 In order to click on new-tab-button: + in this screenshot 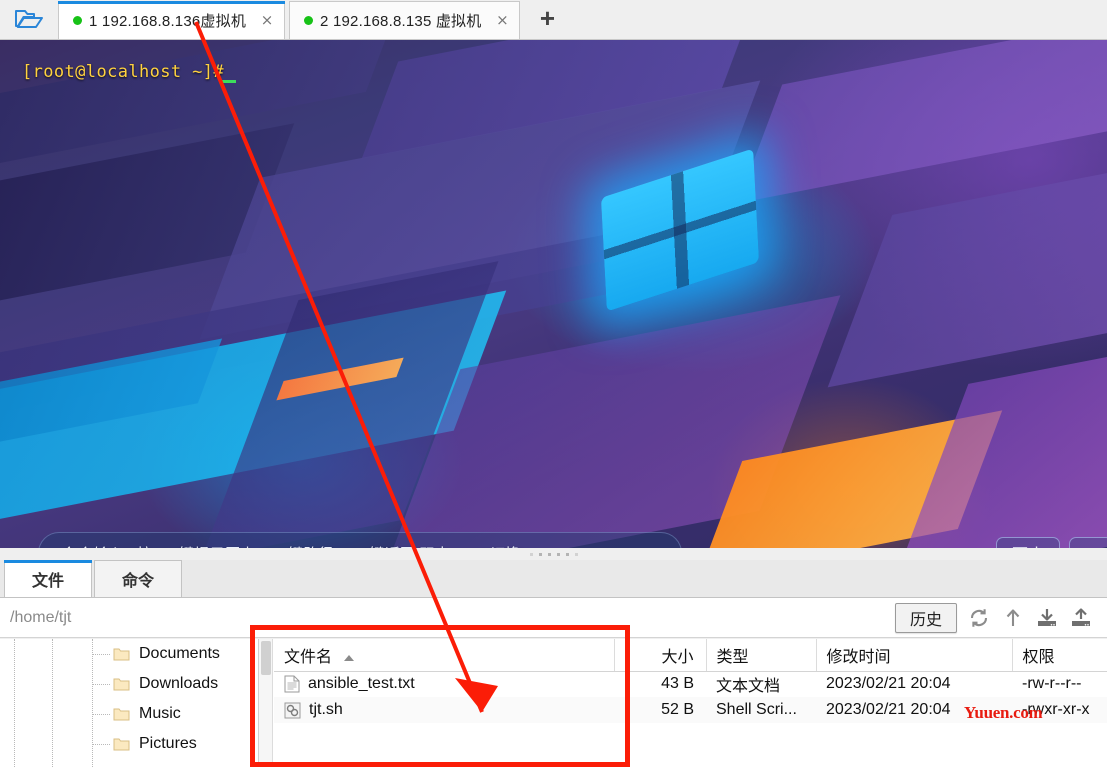, I will do `click(547, 20)`.